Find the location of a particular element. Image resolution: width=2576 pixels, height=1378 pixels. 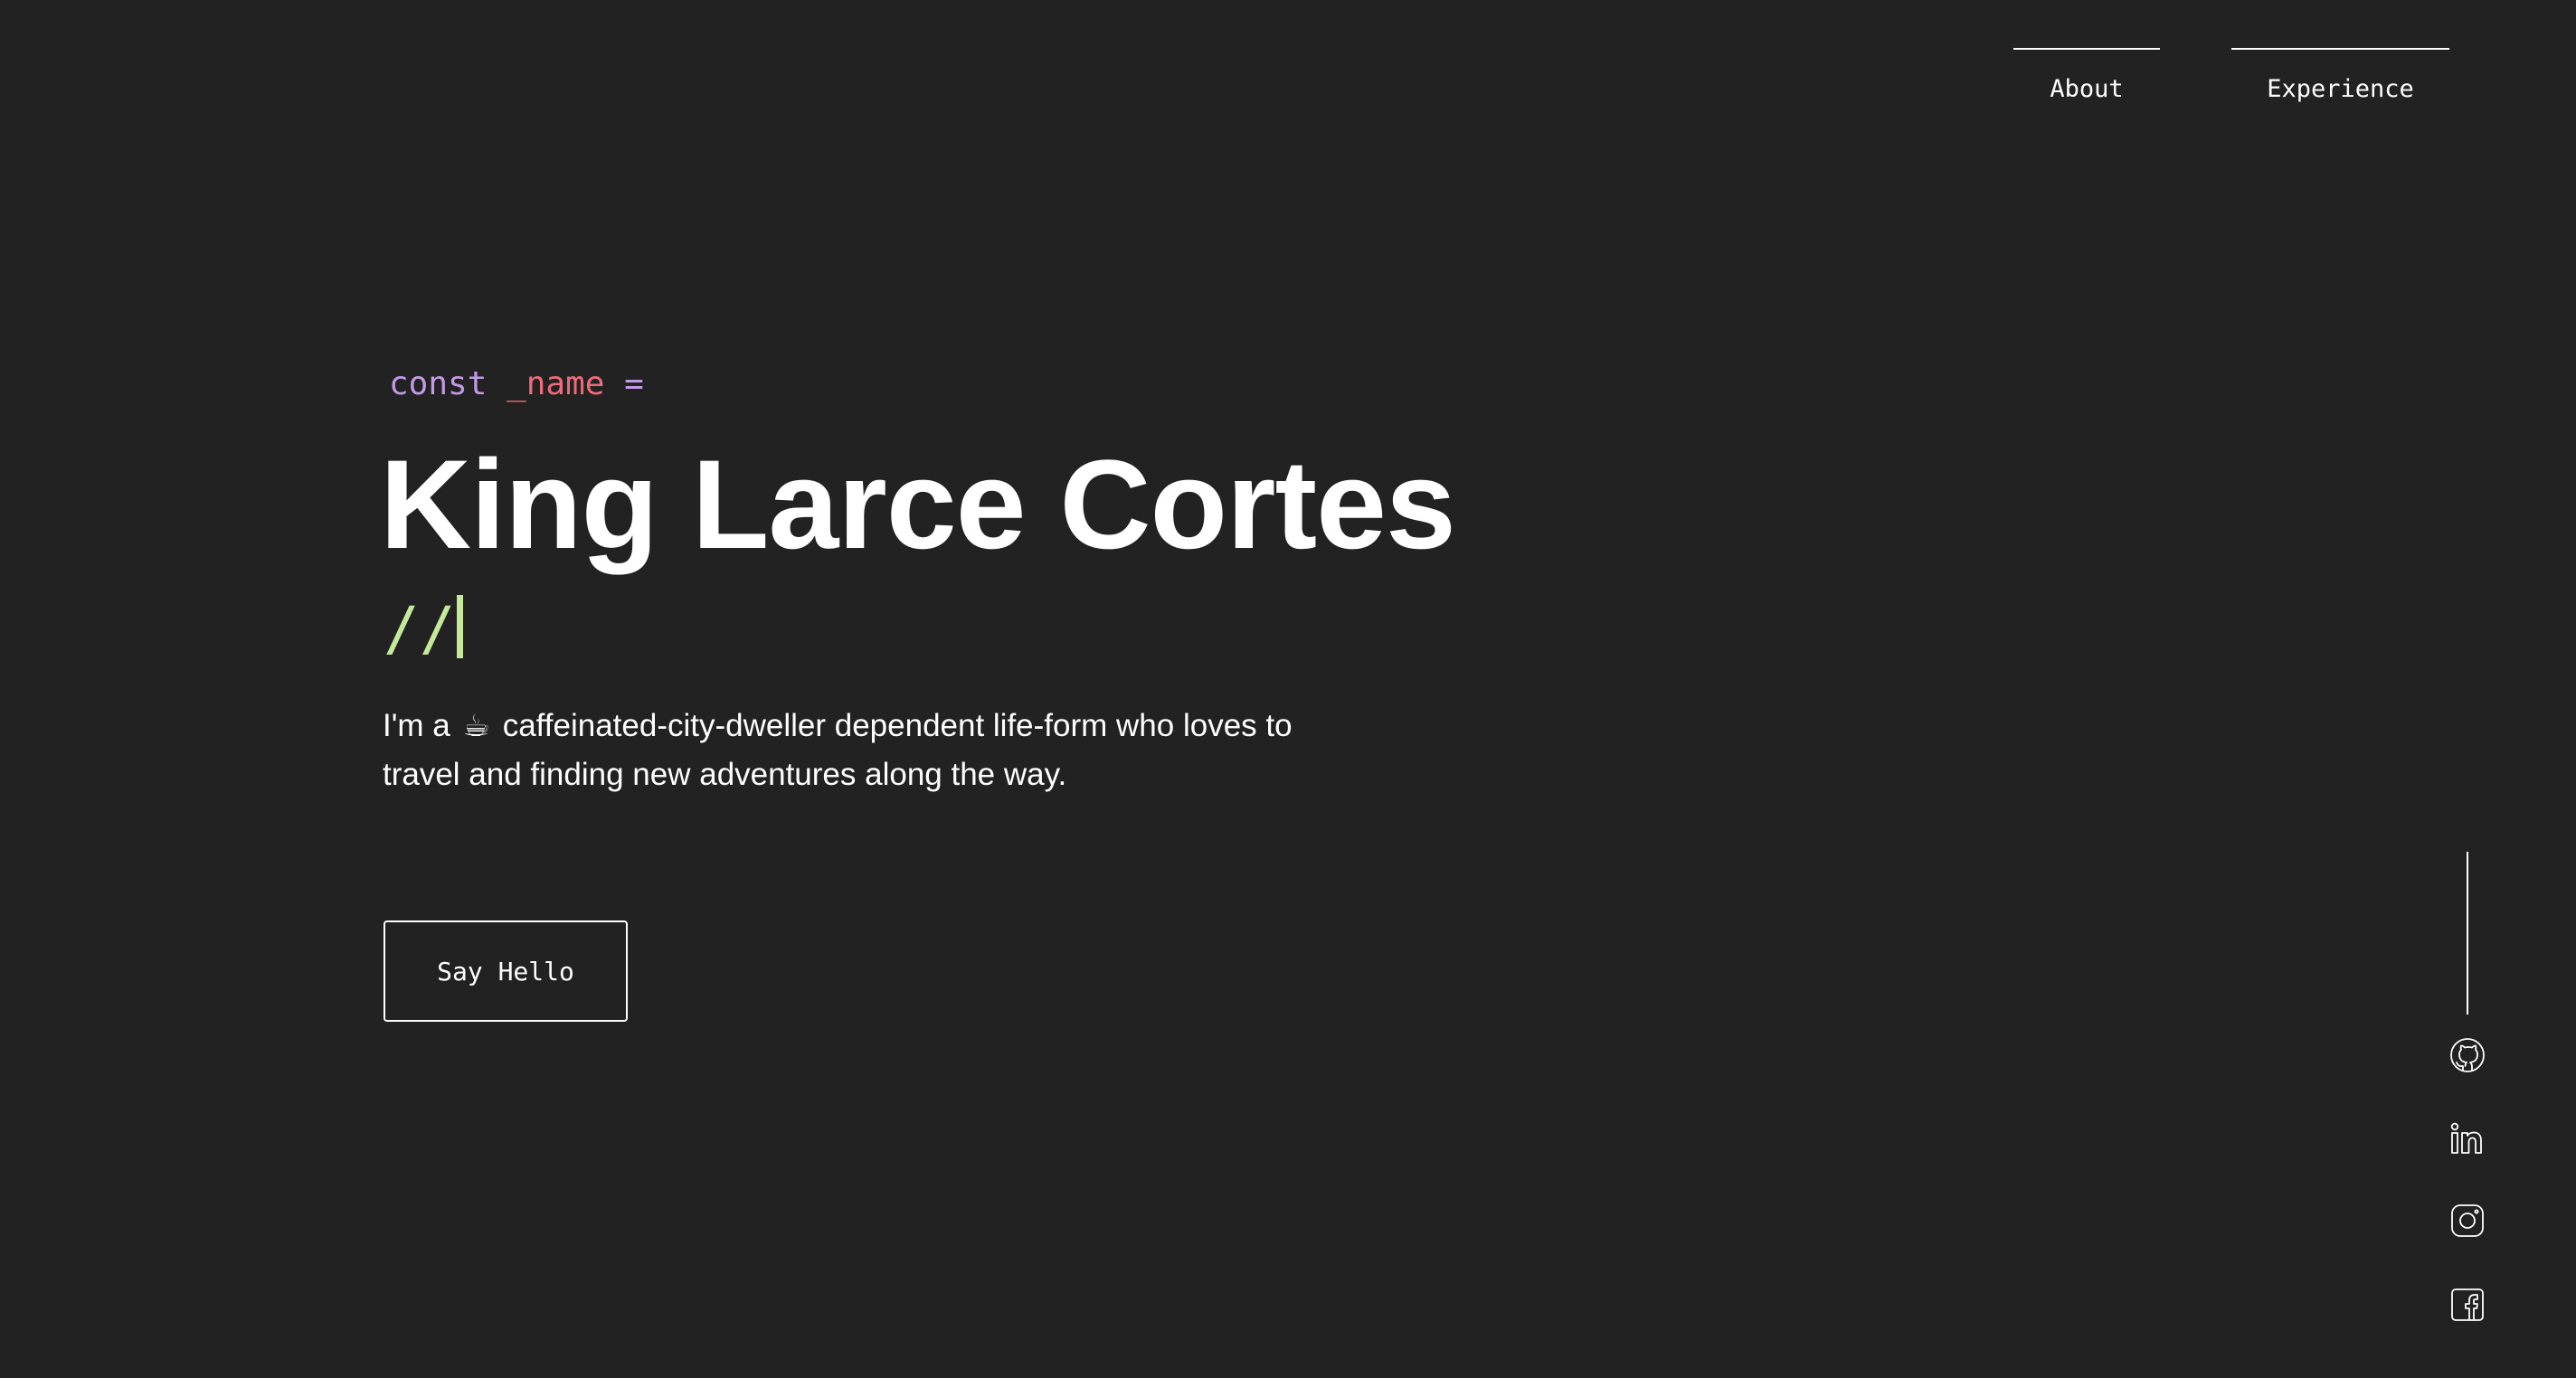

social-divider is located at coordinates (2468, 933).